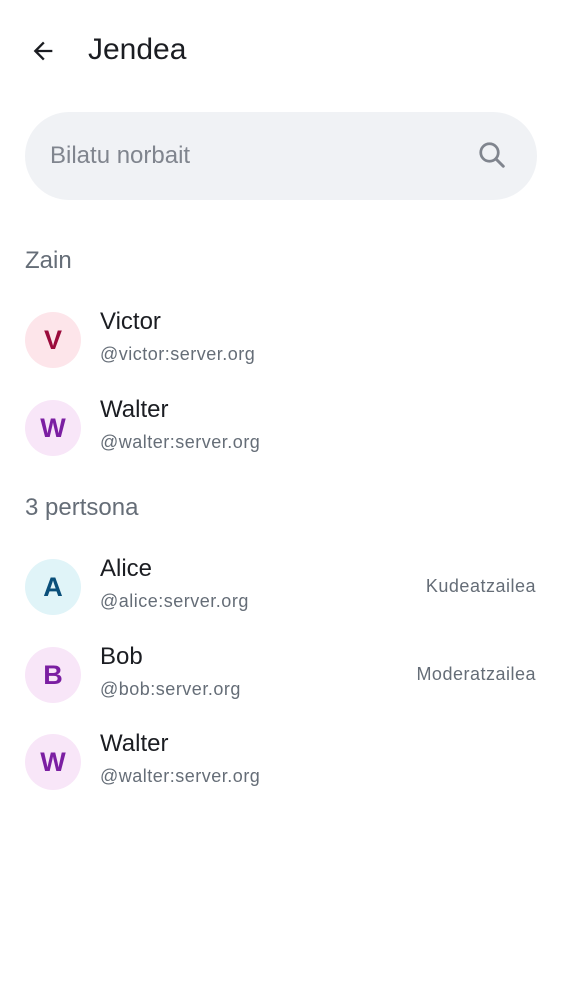 The height and width of the screenshot is (1000, 562). Describe the element at coordinates (130, 321) in the screenshot. I see `member-name: Victor` at that location.